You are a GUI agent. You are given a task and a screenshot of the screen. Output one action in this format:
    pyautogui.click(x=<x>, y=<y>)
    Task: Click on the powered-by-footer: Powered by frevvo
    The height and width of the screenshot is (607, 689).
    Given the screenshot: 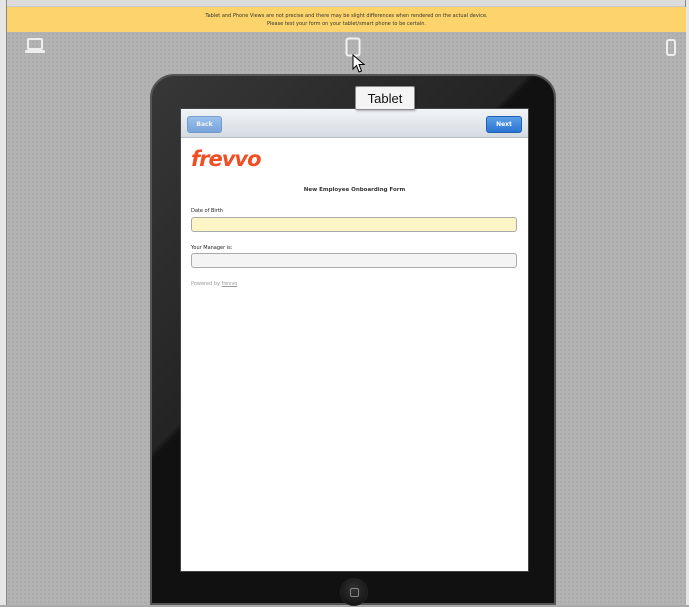 What is the action you would take?
    pyautogui.click(x=214, y=284)
    